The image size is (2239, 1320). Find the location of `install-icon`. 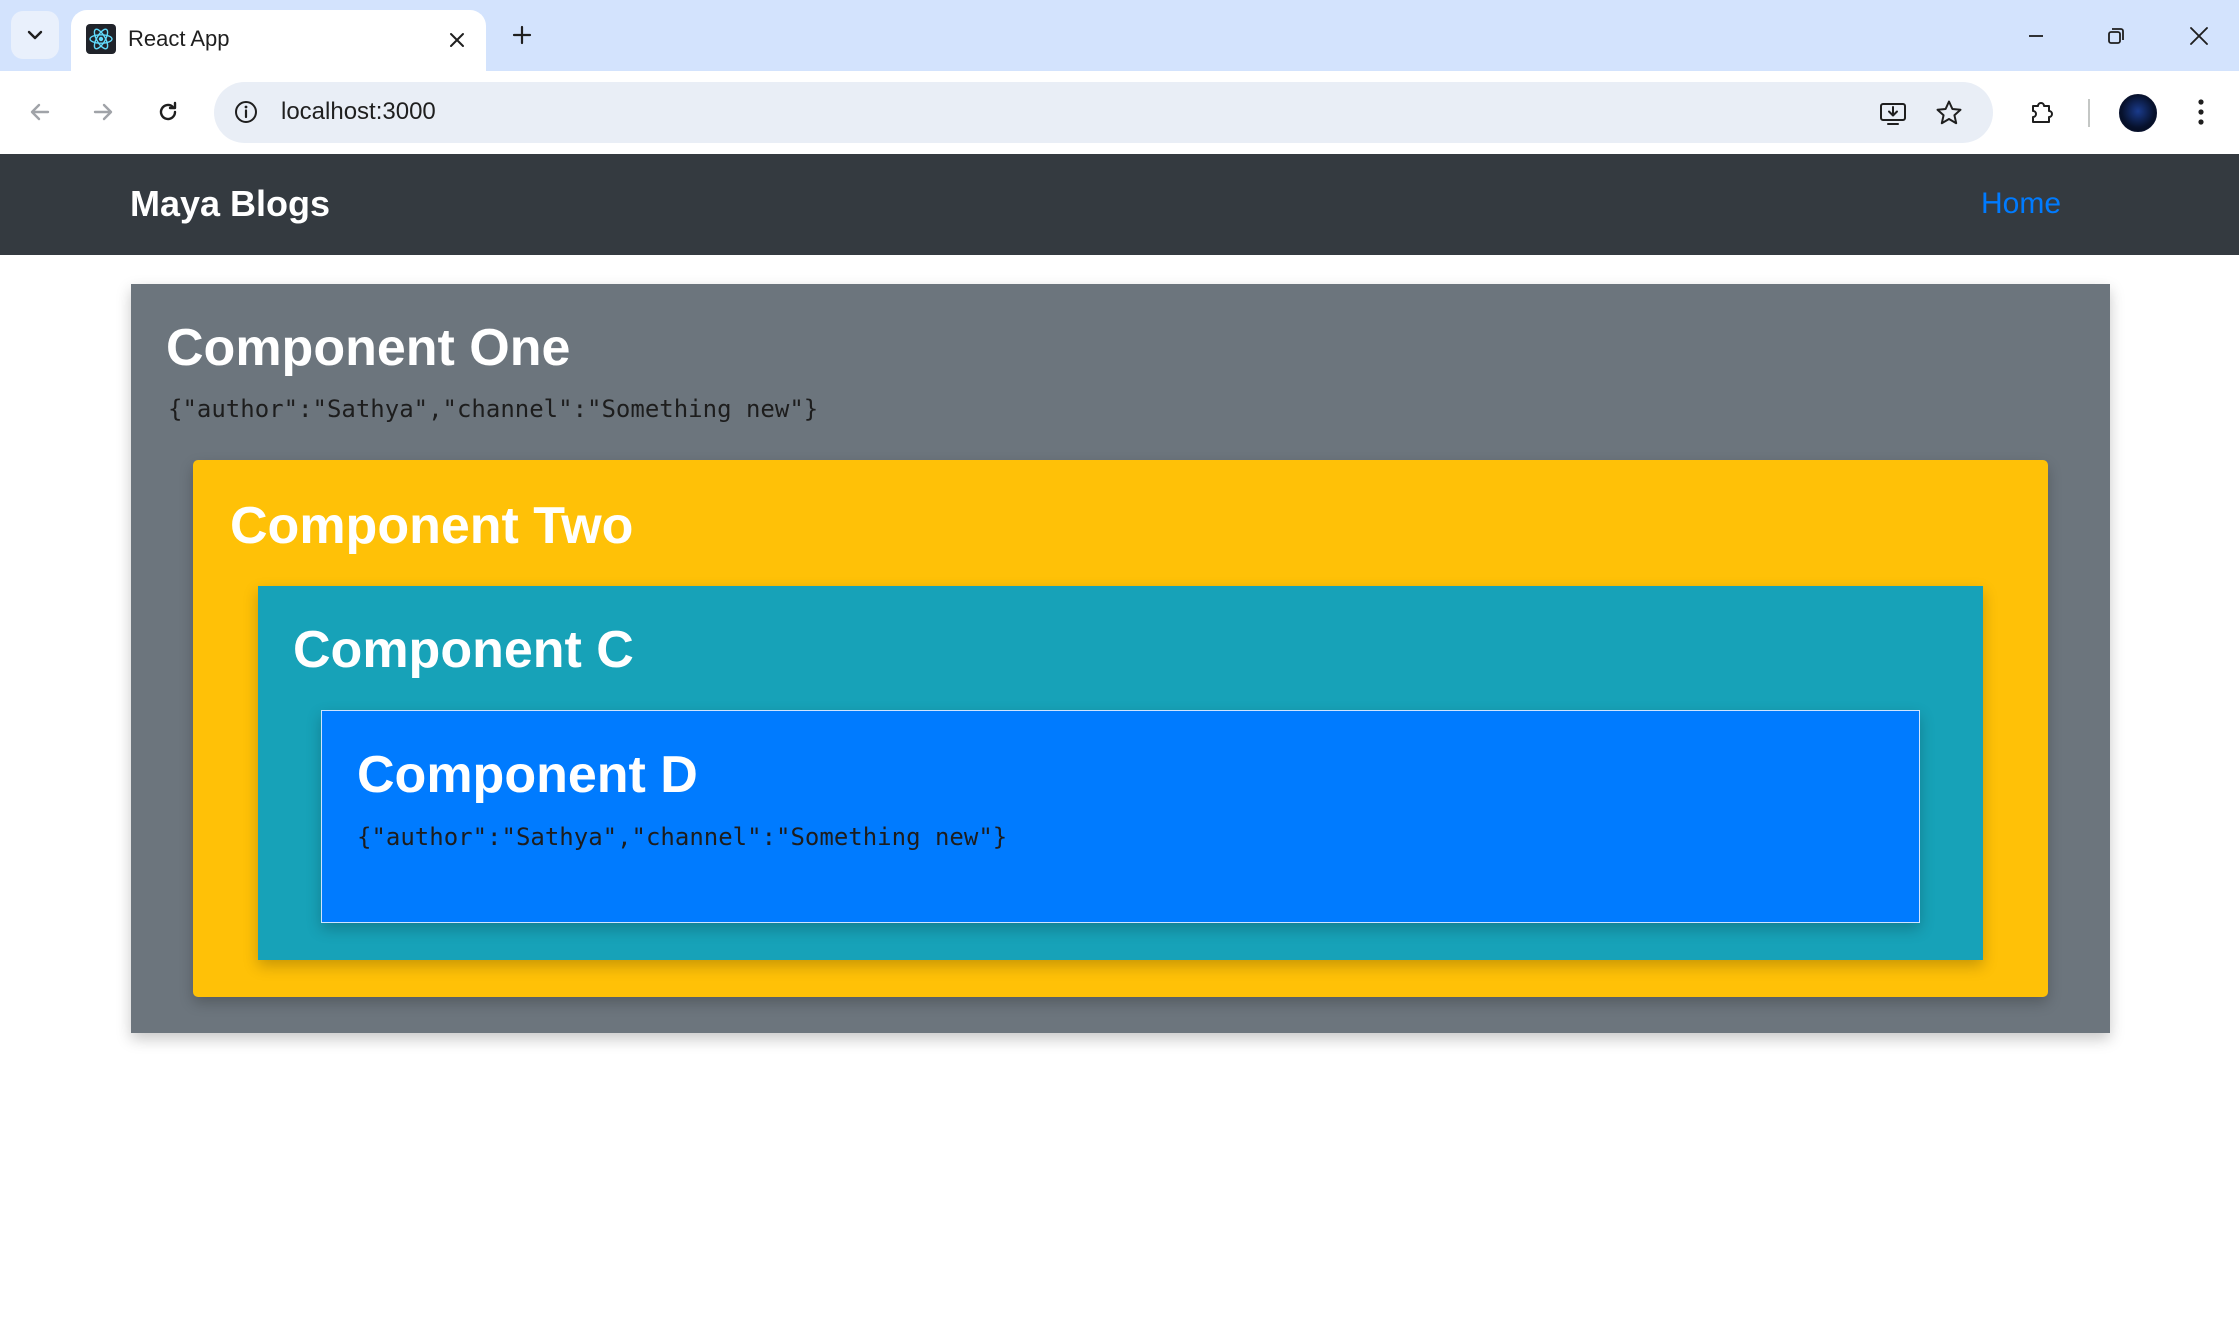

install-icon is located at coordinates (1893, 114).